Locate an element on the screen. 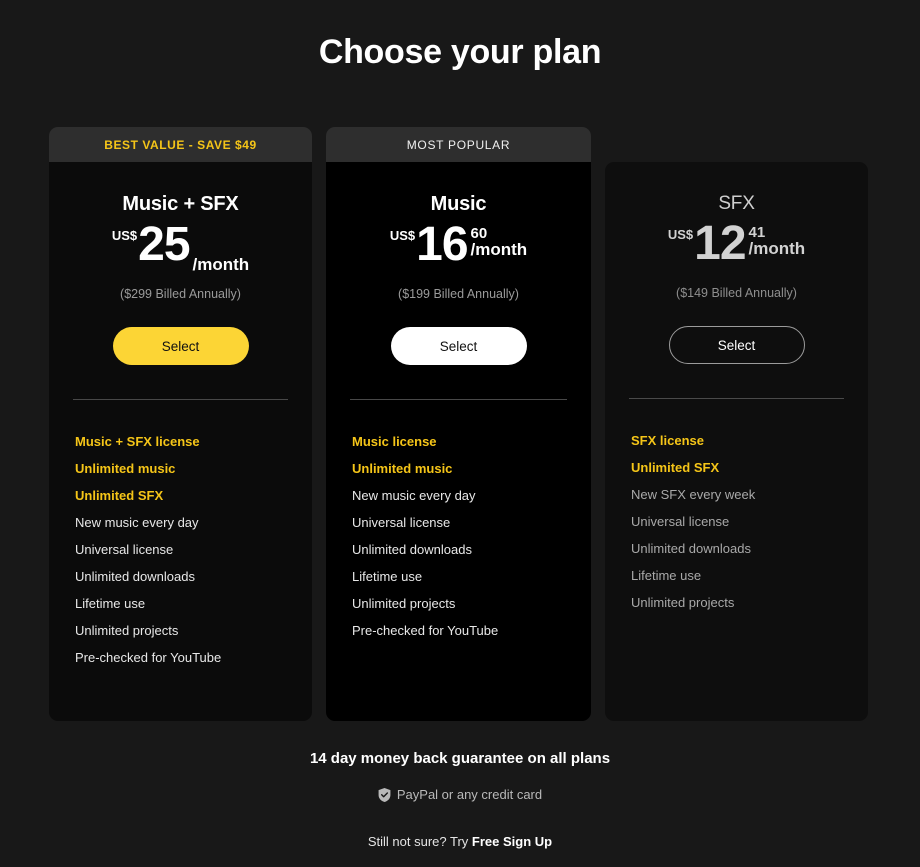 The image size is (920, 867). price-suffix: 41 /month is located at coordinates (777, 240).